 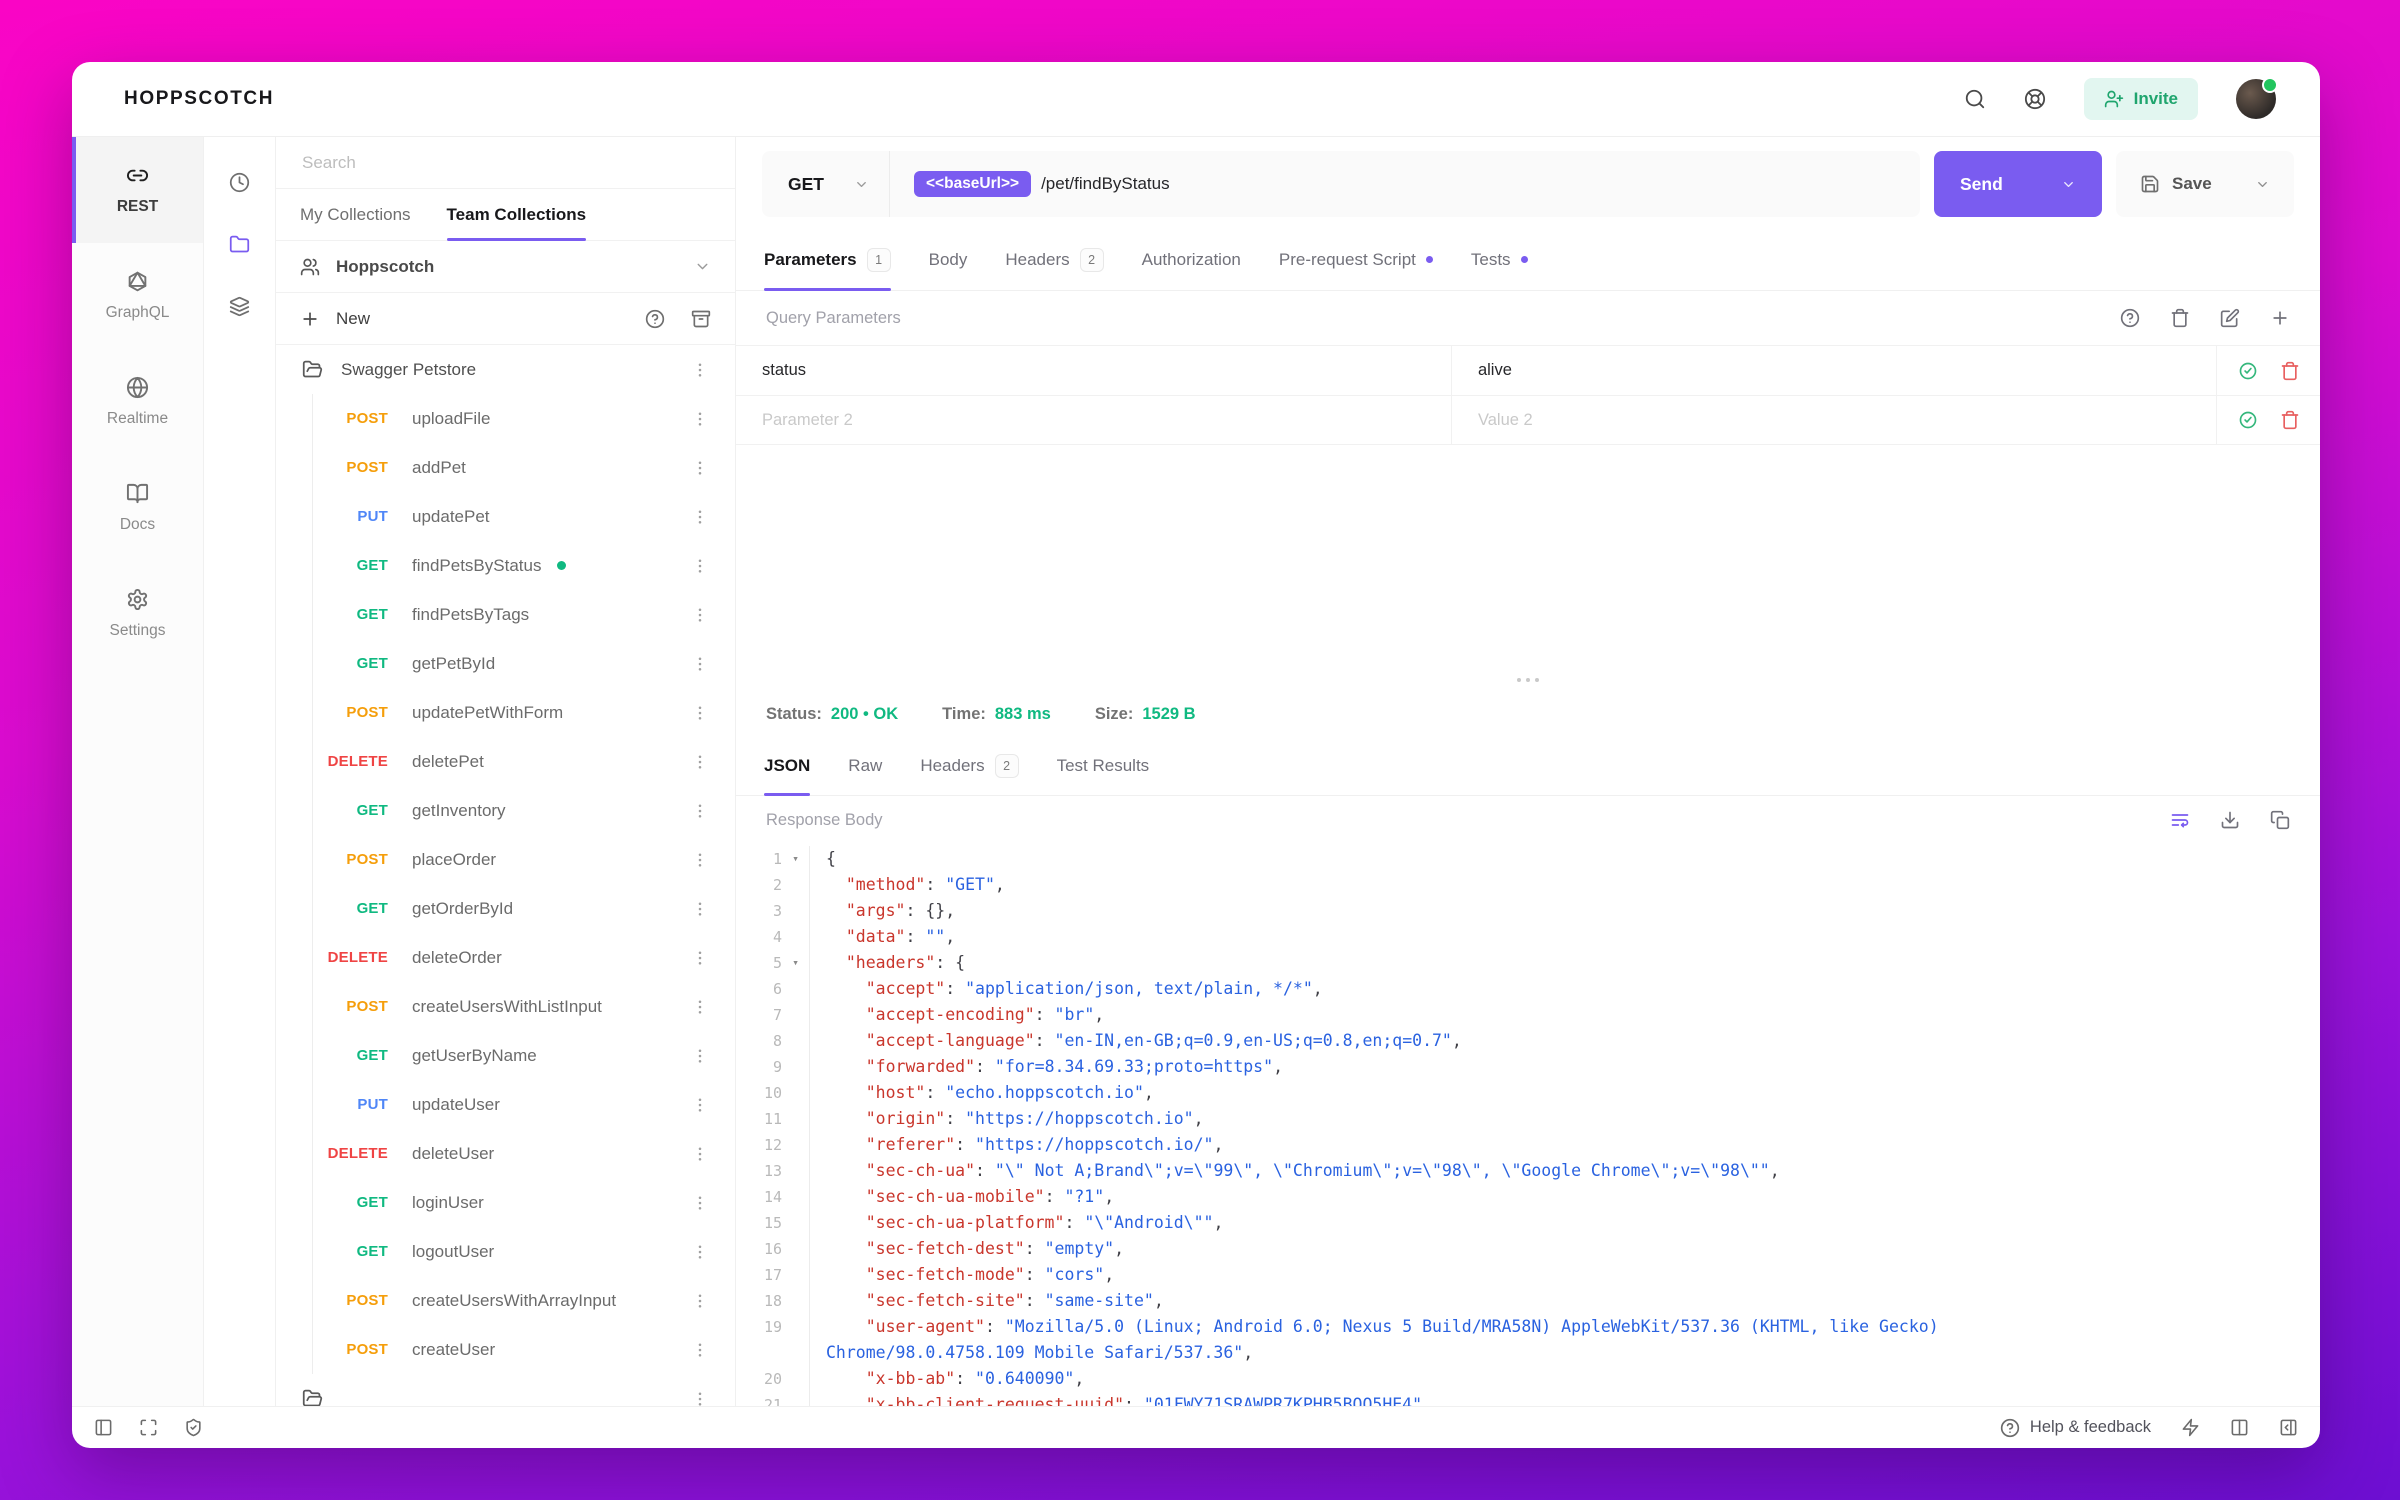 I want to click on request-item-addpet: POST addPet, so click(x=505, y=467).